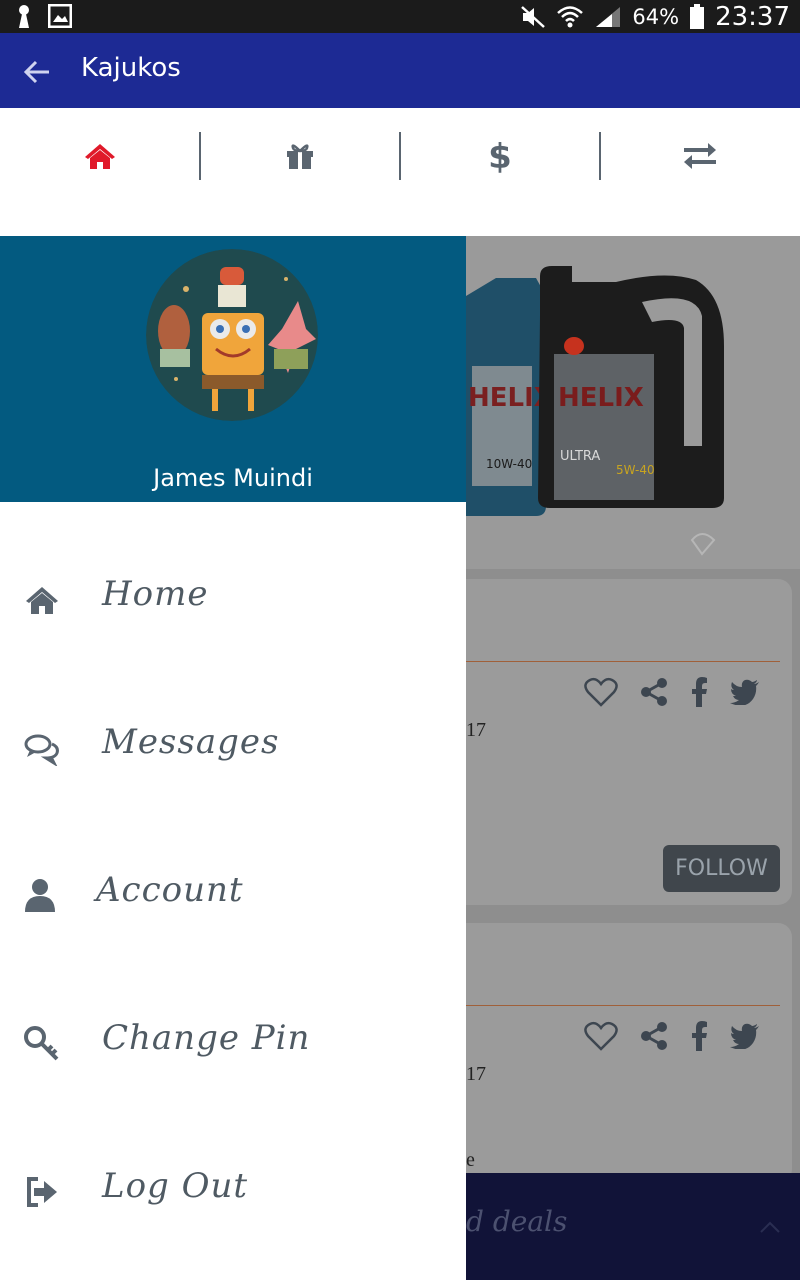 This screenshot has width=800, height=1280. Describe the element at coordinates (533, 16) in the screenshot. I see `mute-icon` at that location.